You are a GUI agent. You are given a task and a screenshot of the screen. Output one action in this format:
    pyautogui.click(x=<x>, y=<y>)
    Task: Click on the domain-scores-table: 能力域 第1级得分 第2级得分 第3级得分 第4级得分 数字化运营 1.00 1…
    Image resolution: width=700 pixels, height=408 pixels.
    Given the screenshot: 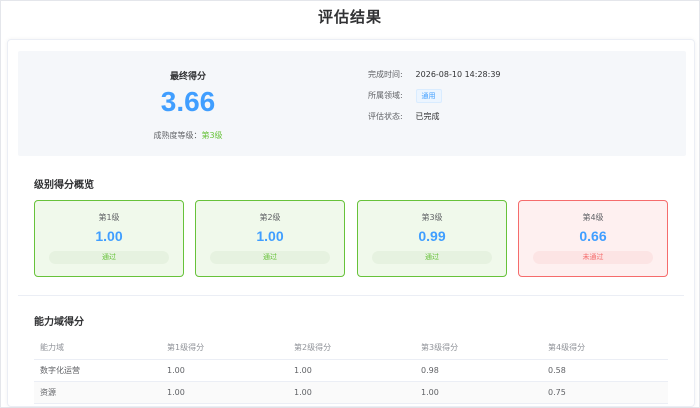 What is the action you would take?
    pyautogui.click(x=351, y=370)
    